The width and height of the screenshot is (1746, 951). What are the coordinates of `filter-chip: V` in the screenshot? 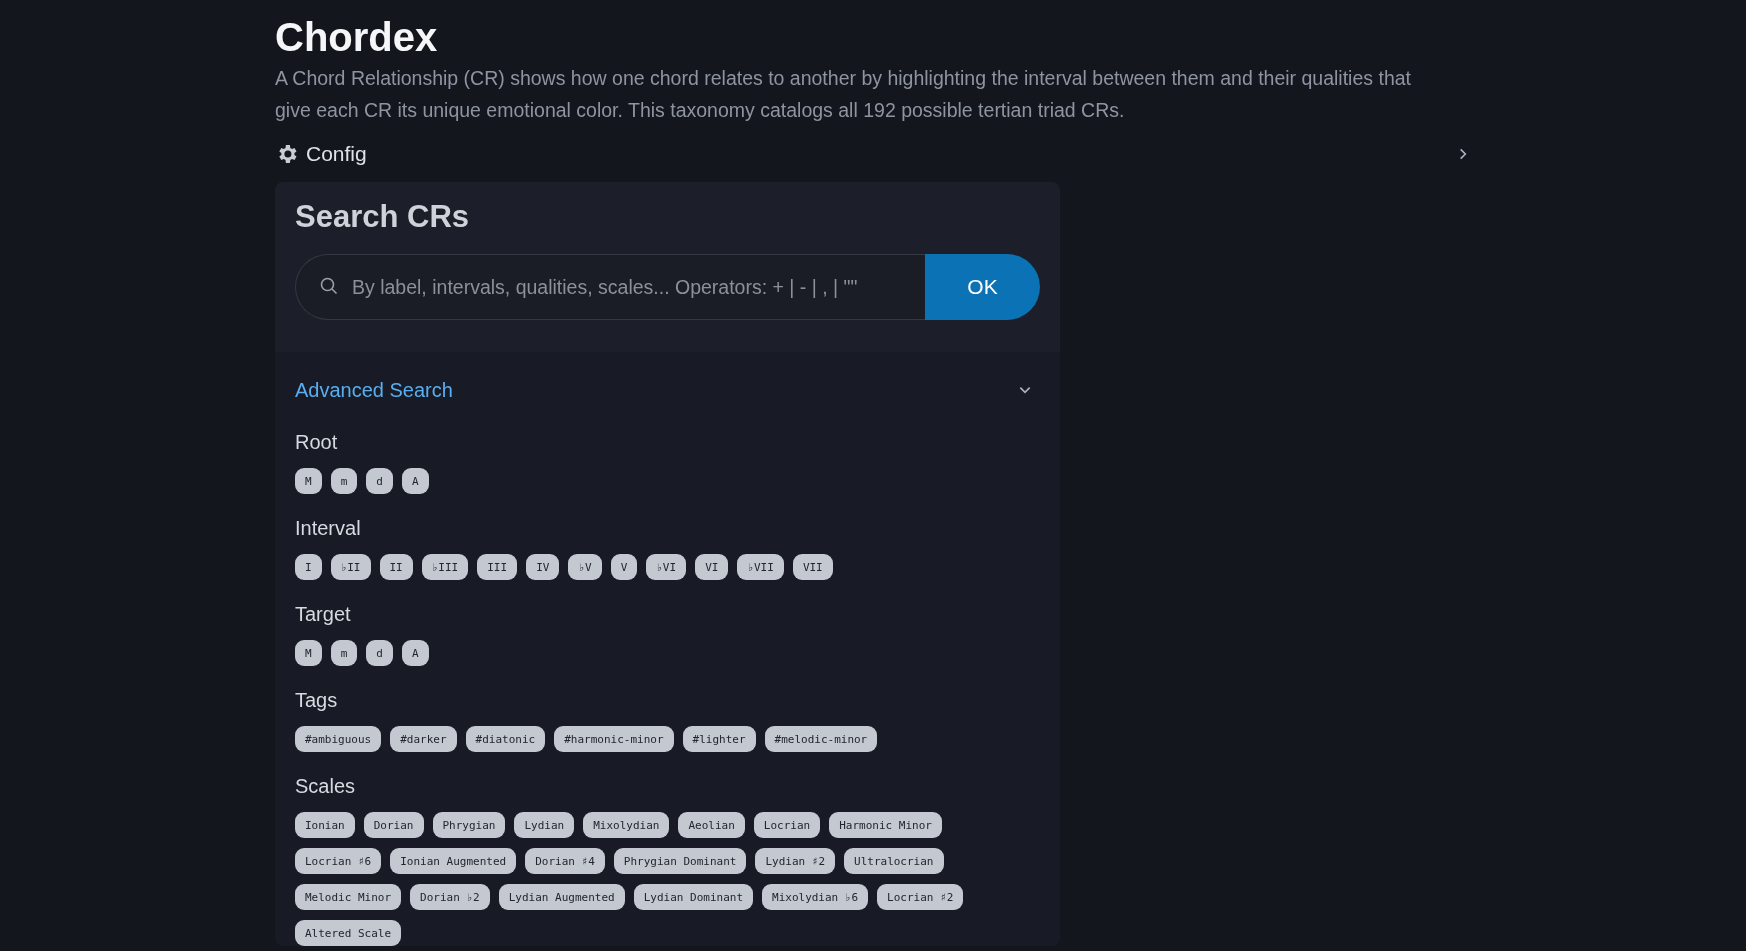 It's located at (624, 567).